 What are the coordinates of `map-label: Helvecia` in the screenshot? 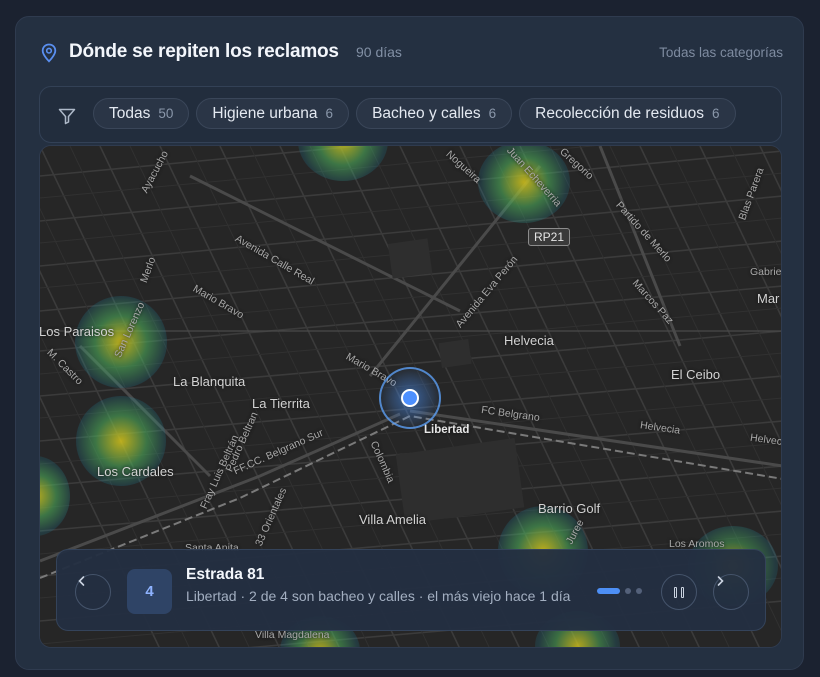 It's located at (529, 340).